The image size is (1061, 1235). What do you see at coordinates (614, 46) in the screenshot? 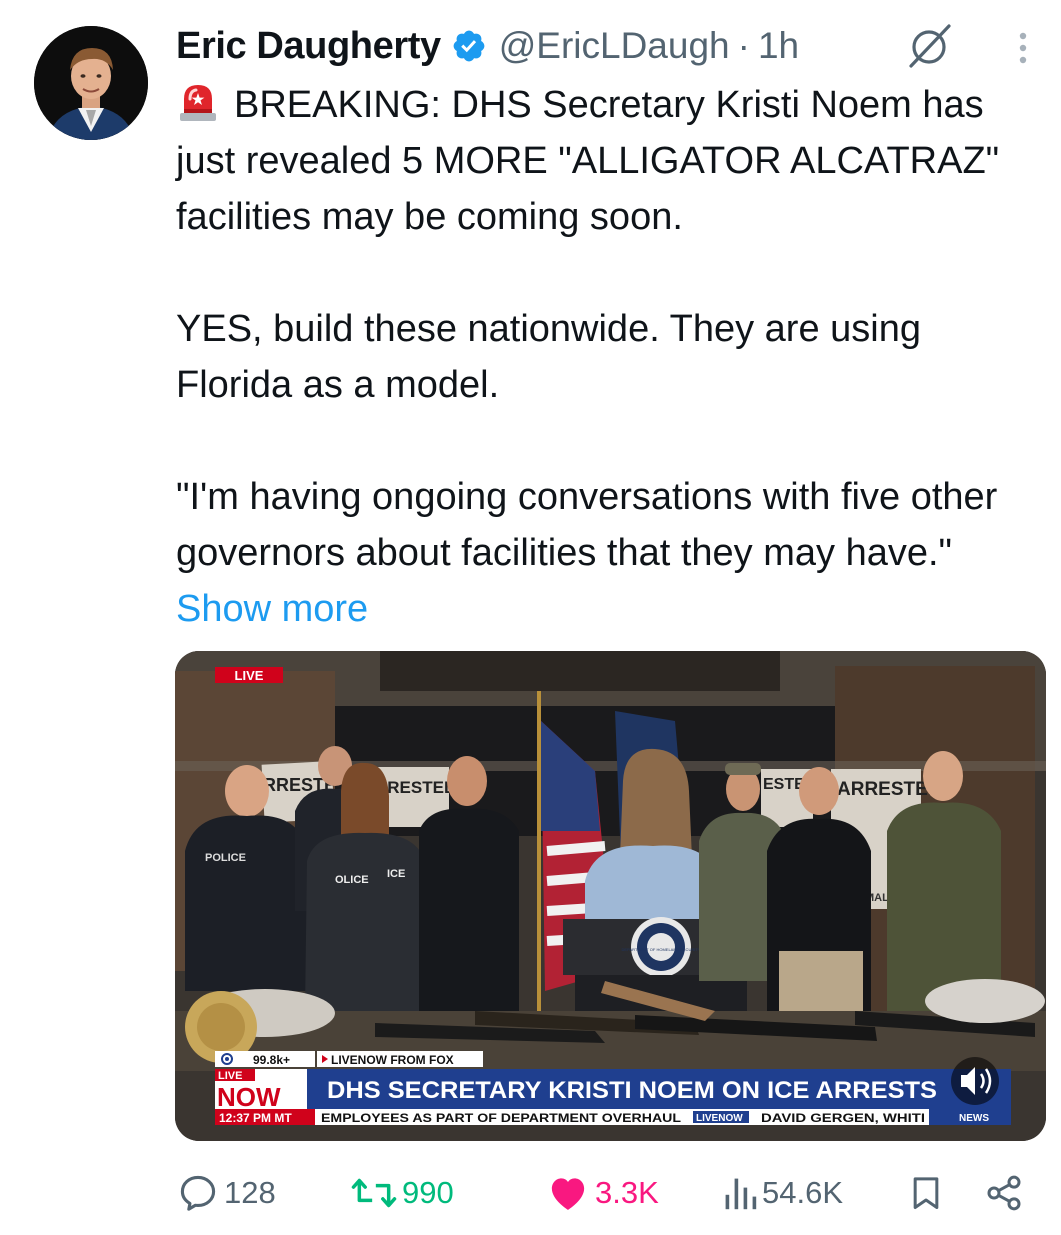
I see `author-handle: @EricLDaugh` at bounding box center [614, 46].